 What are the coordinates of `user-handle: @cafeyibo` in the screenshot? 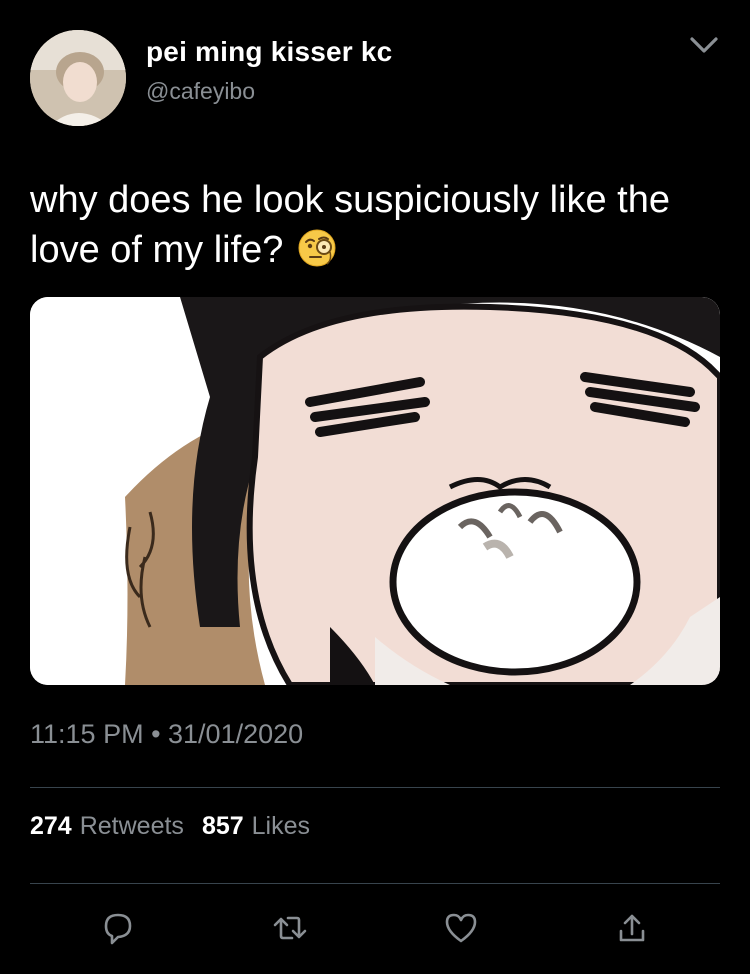 It's located at (200, 91).